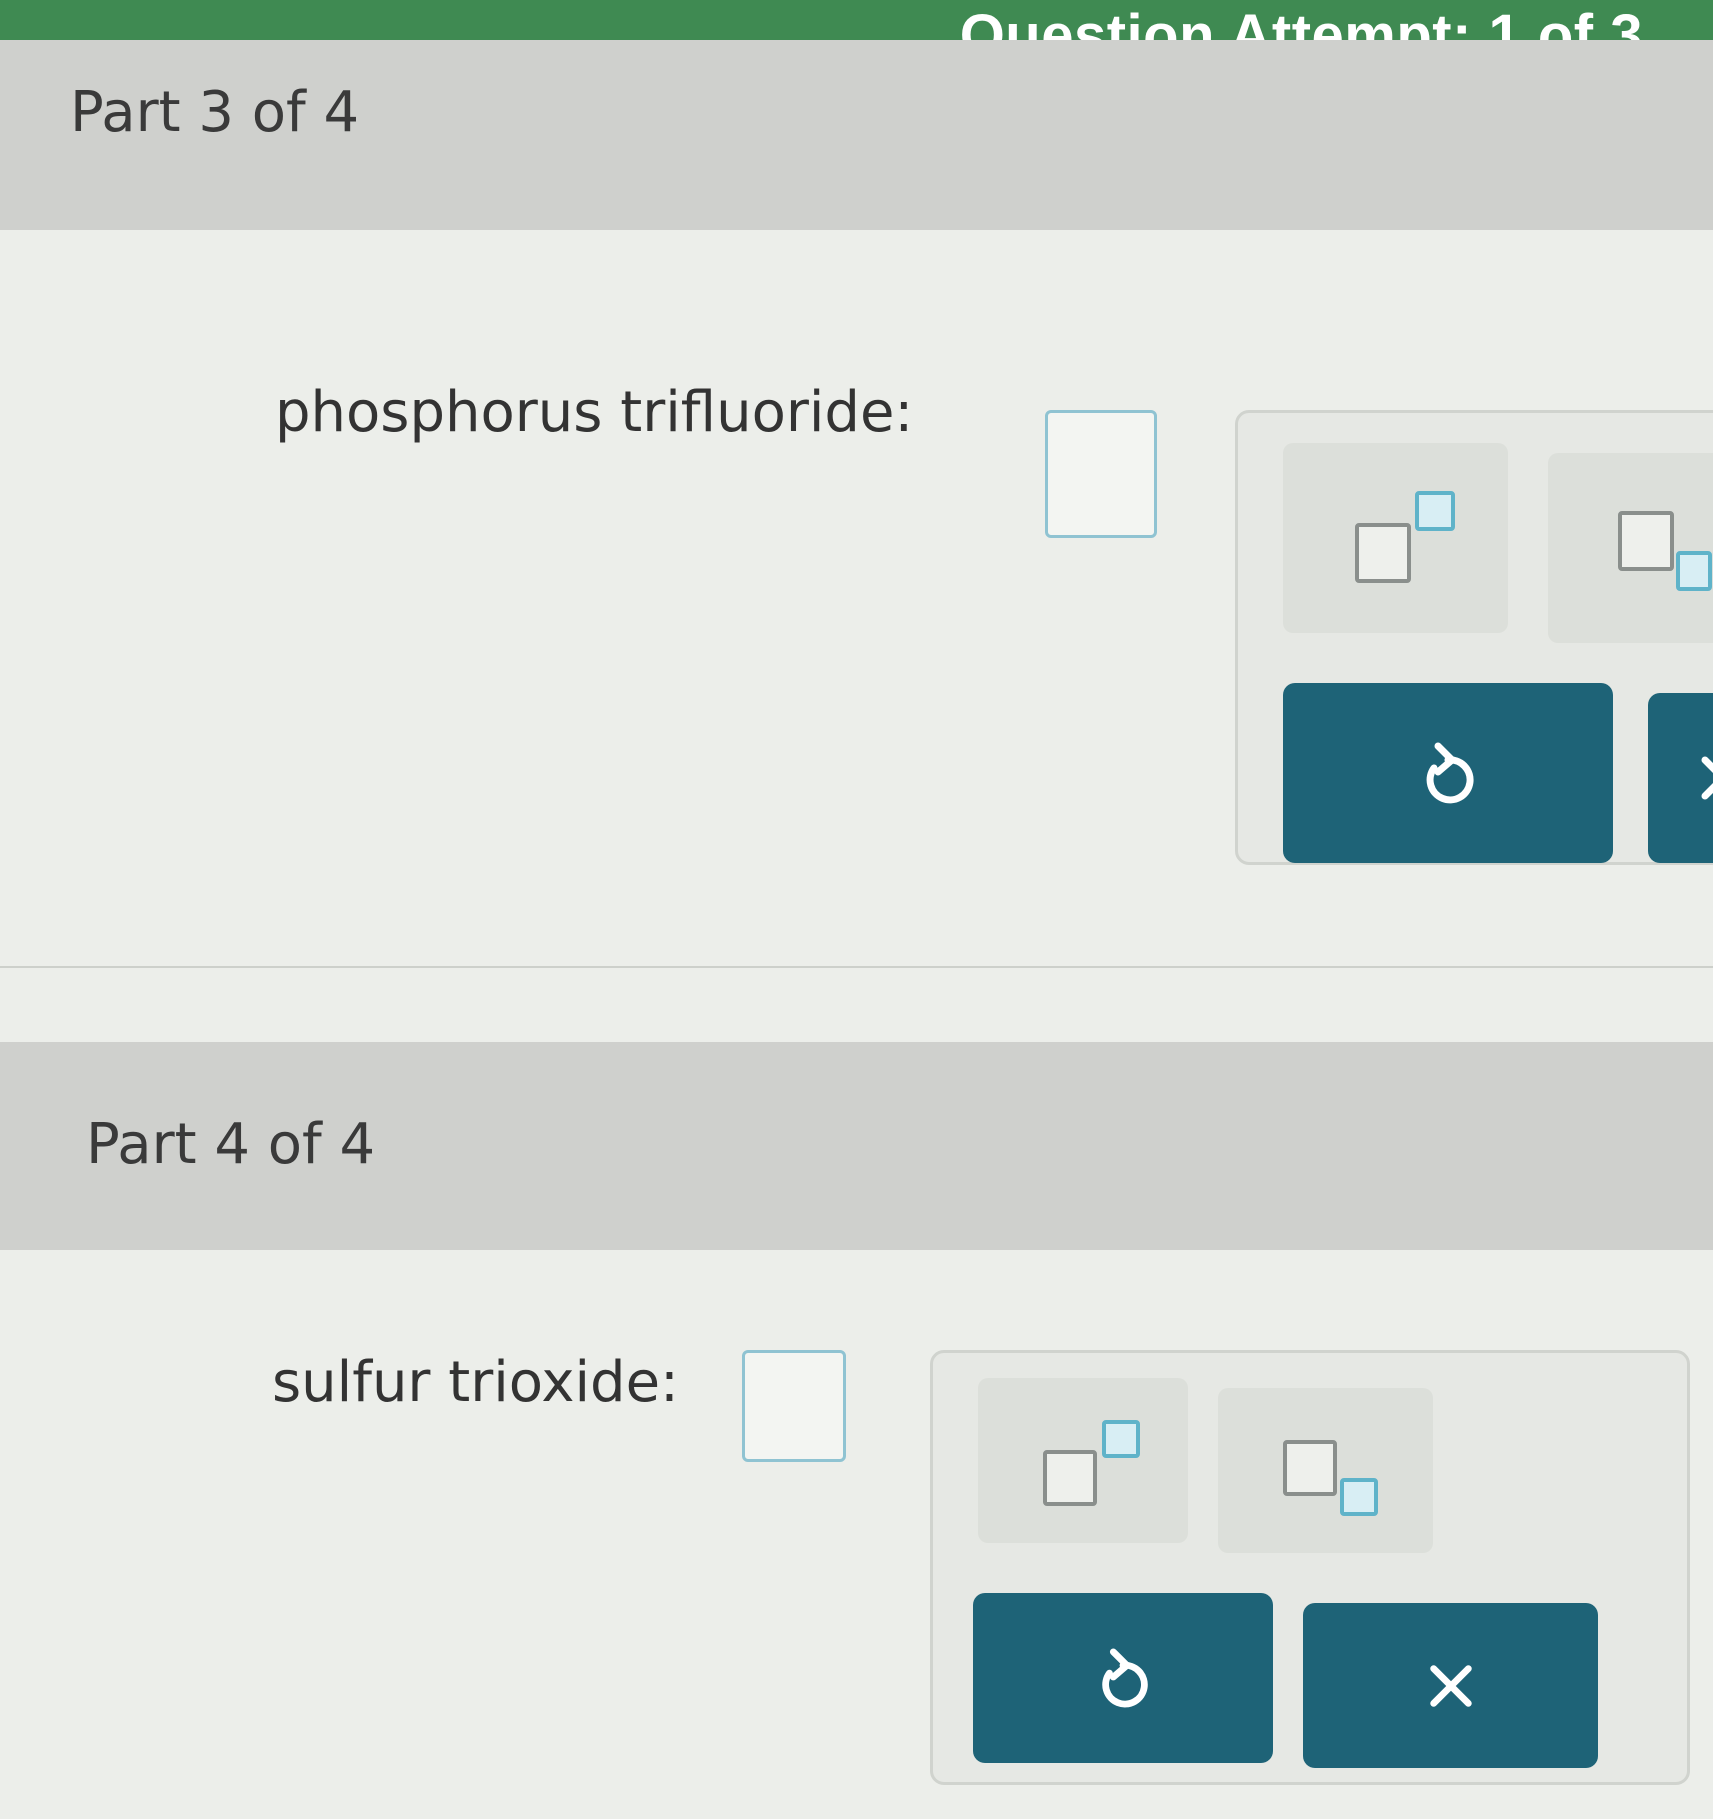  What do you see at coordinates (215, 112) in the screenshot?
I see `part-3-title: Part 3 of 4` at bounding box center [215, 112].